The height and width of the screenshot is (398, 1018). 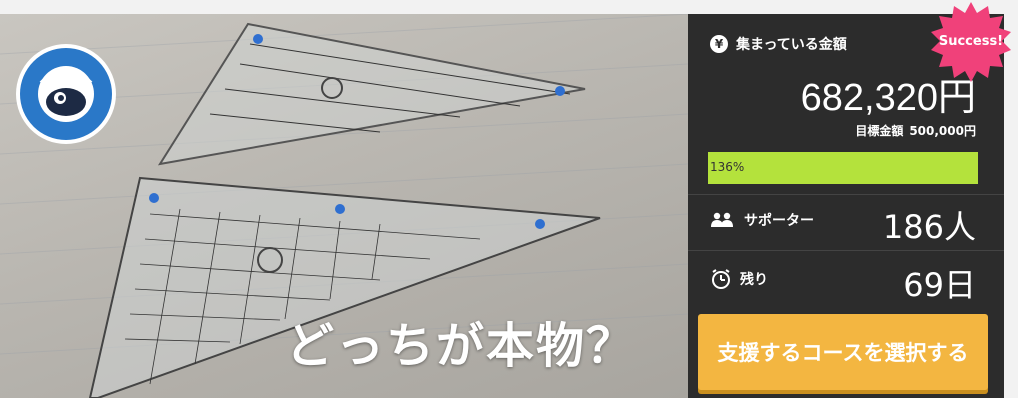 I want to click on amount-raised-label: ¥ 集まっている金額, so click(x=778, y=44).